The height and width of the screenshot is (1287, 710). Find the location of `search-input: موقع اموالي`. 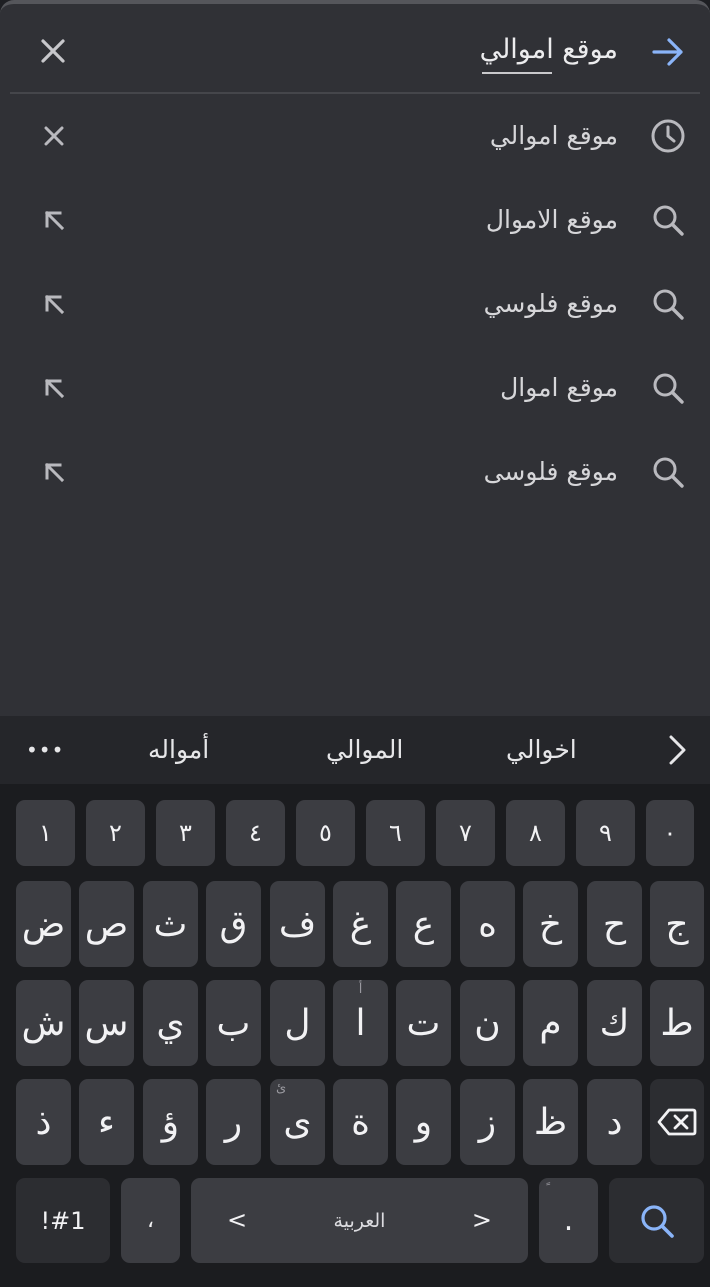

search-input: موقع اموالي is located at coordinates (549, 50).